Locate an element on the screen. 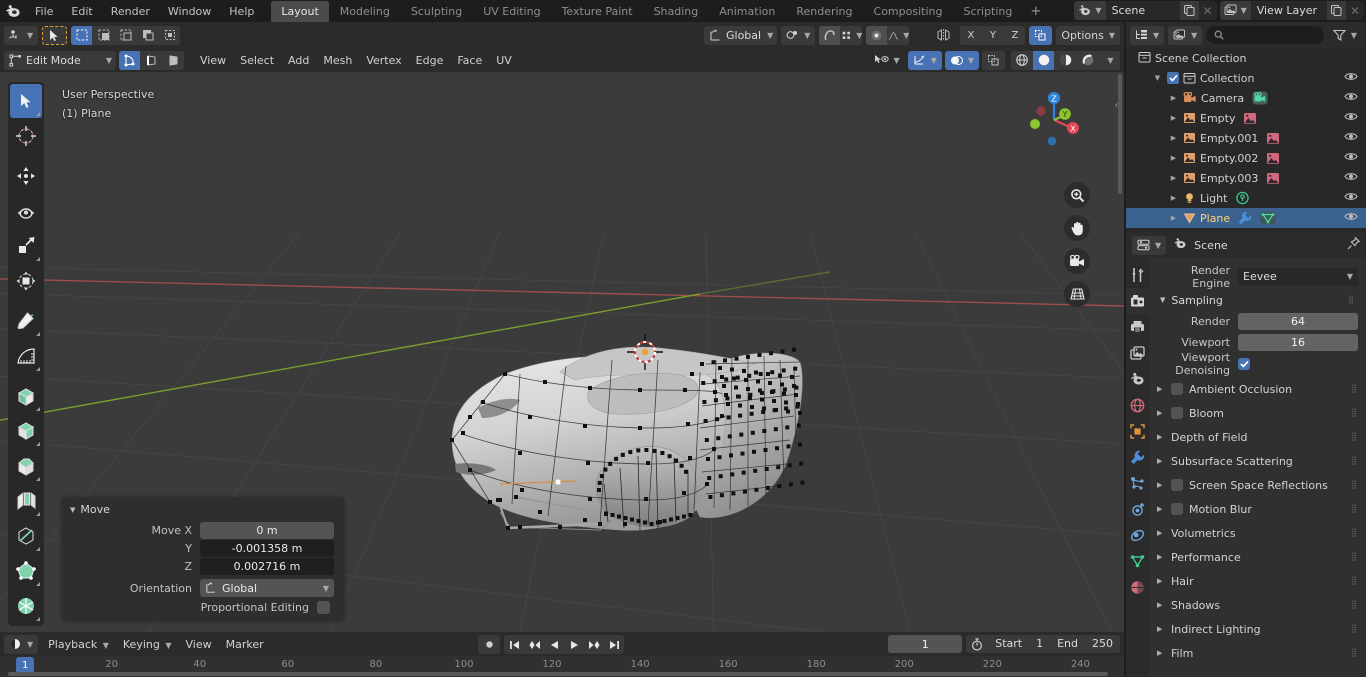  transform-orientation-selector: Global ▼ is located at coordinates (740, 35).